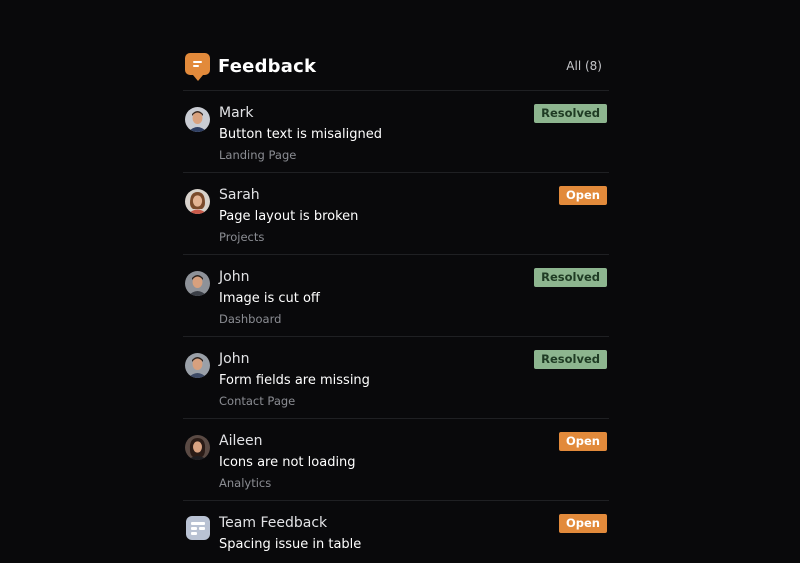 Image resolution: width=800 pixels, height=563 pixels. What do you see at coordinates (198, 528) in the screenshot?
I see `team-icon` at bounding box center [198, 528].